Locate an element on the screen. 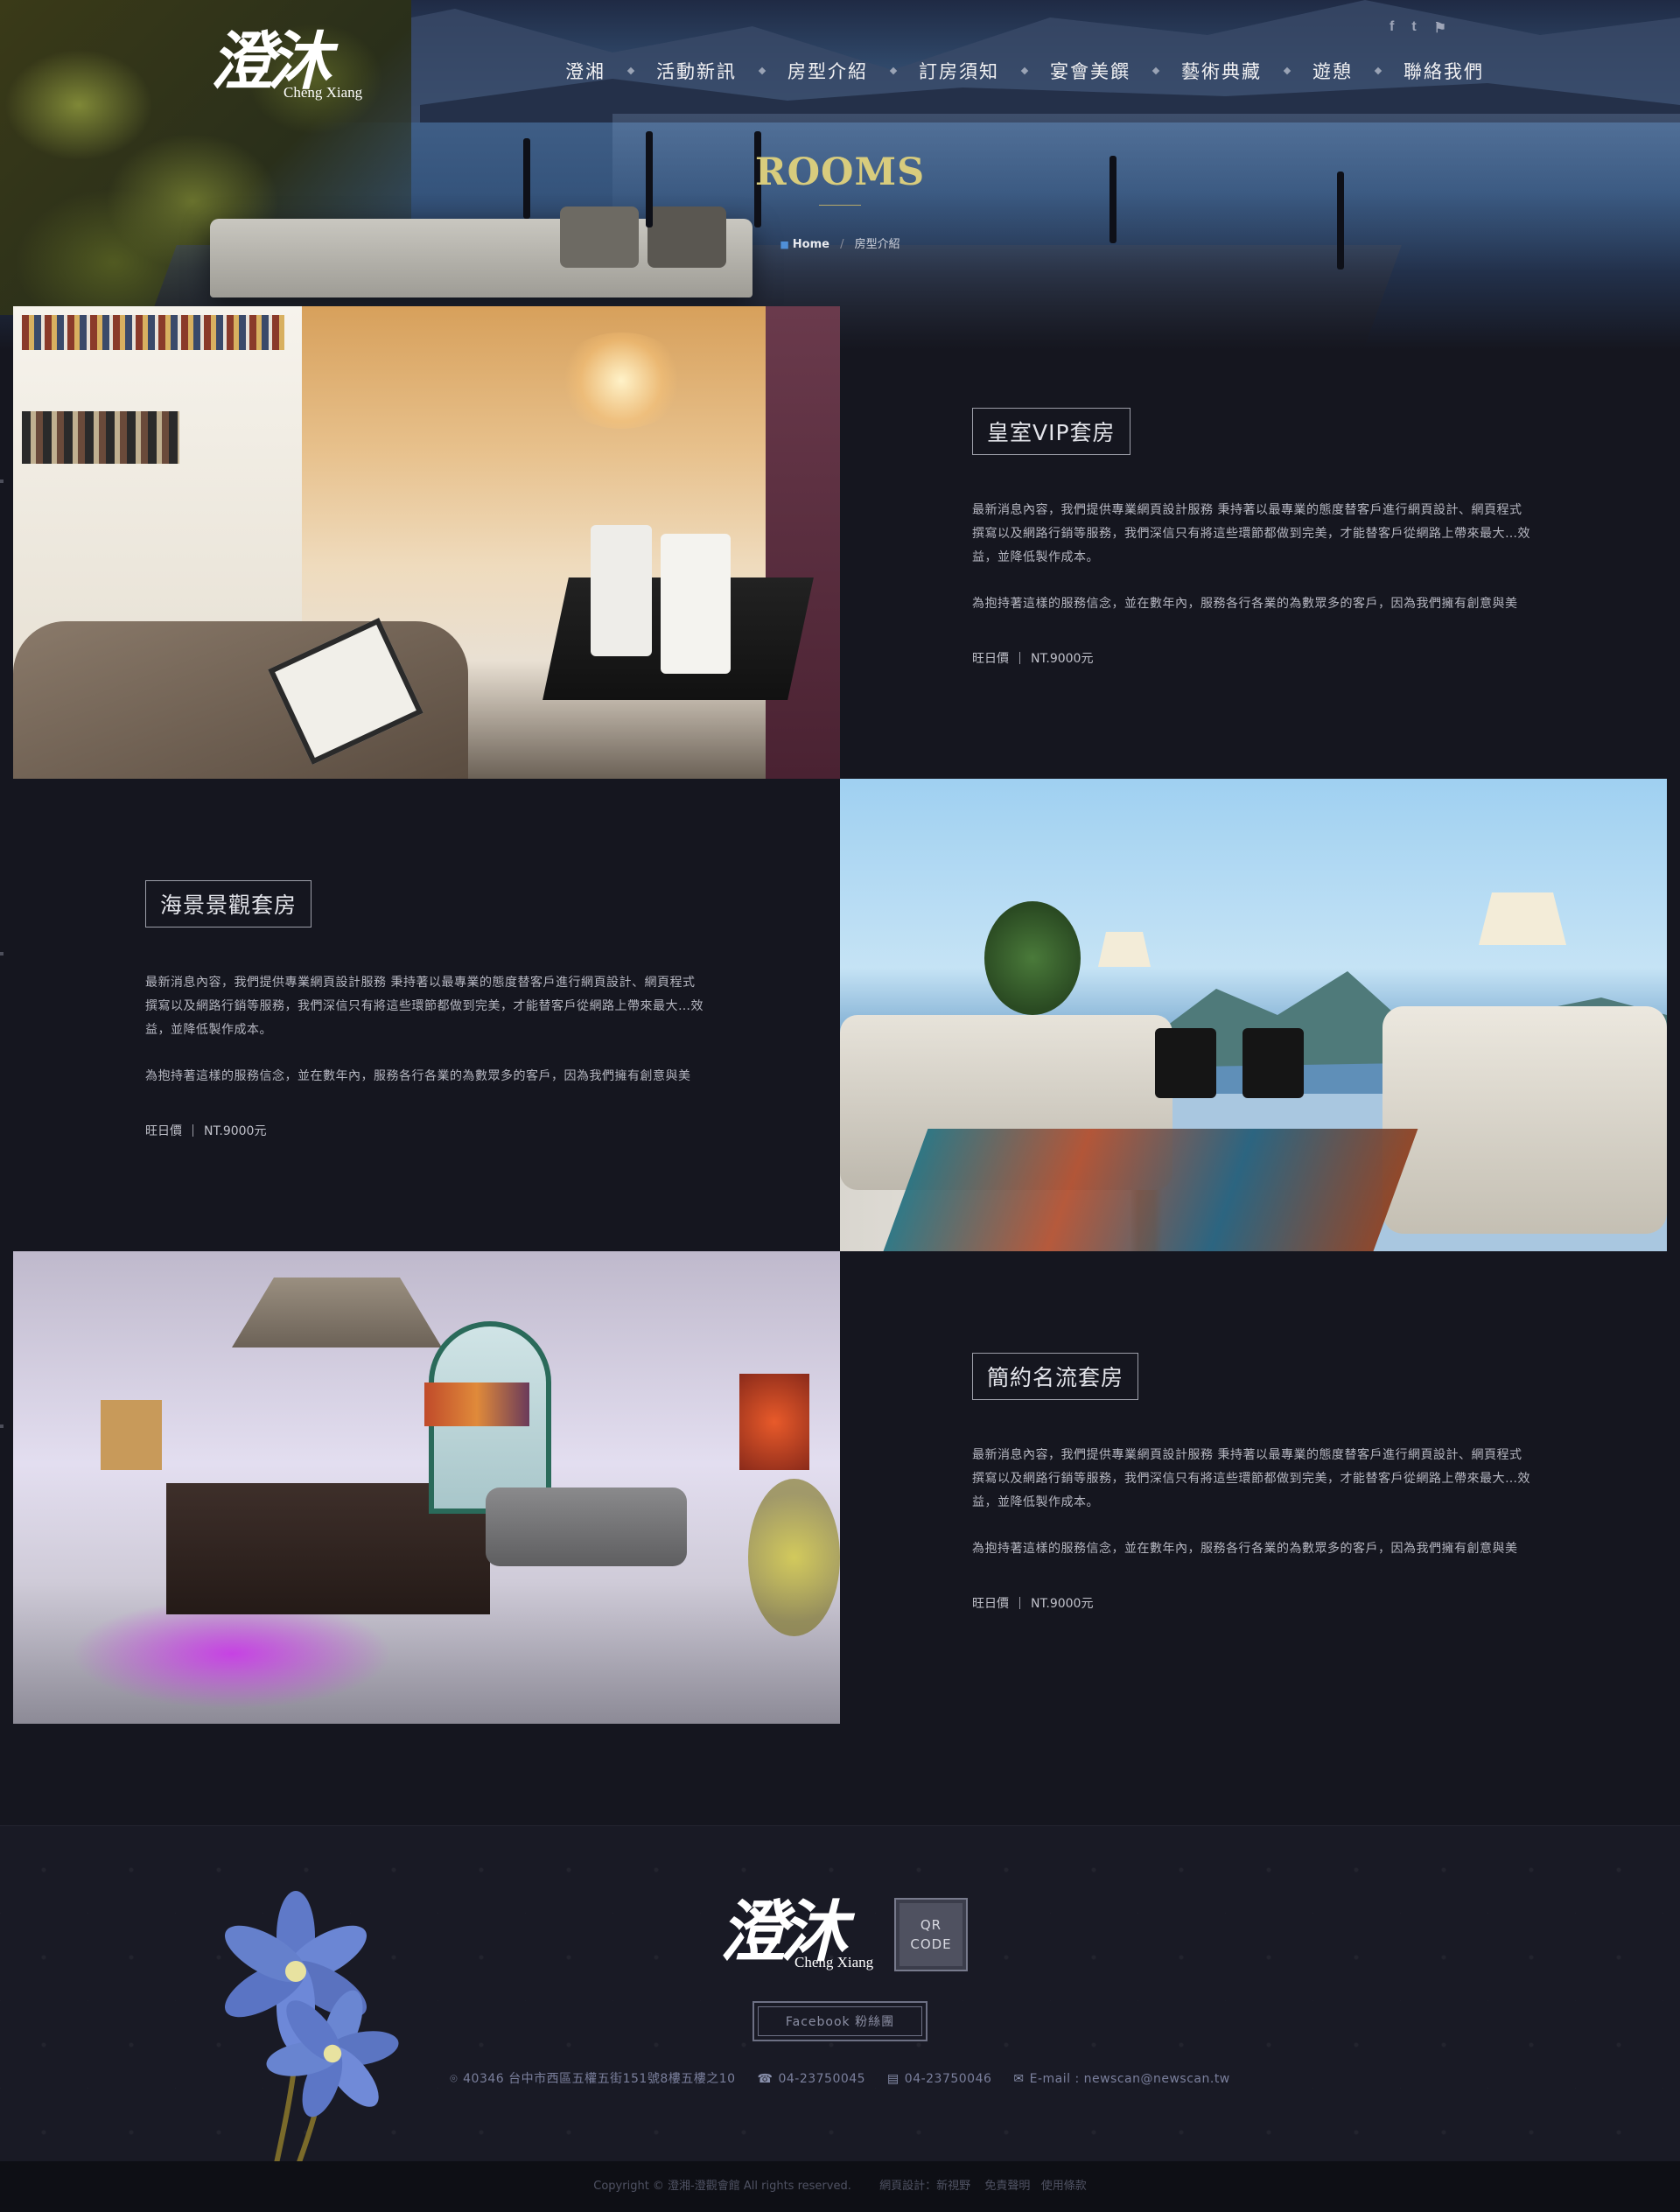 The width and height of the screenshot is (1680, 2212). plant is located at coordinates (1032, 958).